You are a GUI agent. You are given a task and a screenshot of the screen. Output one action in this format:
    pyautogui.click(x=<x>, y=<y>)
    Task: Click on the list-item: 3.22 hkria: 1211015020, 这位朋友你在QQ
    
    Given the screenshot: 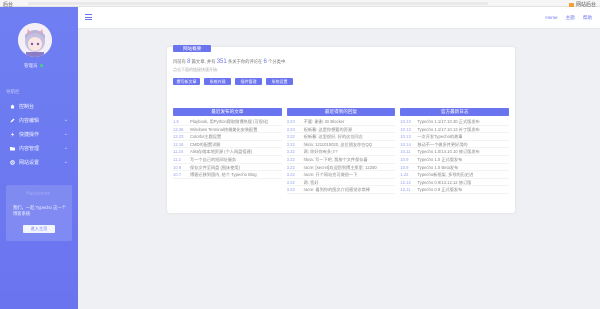 What is the action you would take?
    pyautogui.click(x=341, y=145)
    